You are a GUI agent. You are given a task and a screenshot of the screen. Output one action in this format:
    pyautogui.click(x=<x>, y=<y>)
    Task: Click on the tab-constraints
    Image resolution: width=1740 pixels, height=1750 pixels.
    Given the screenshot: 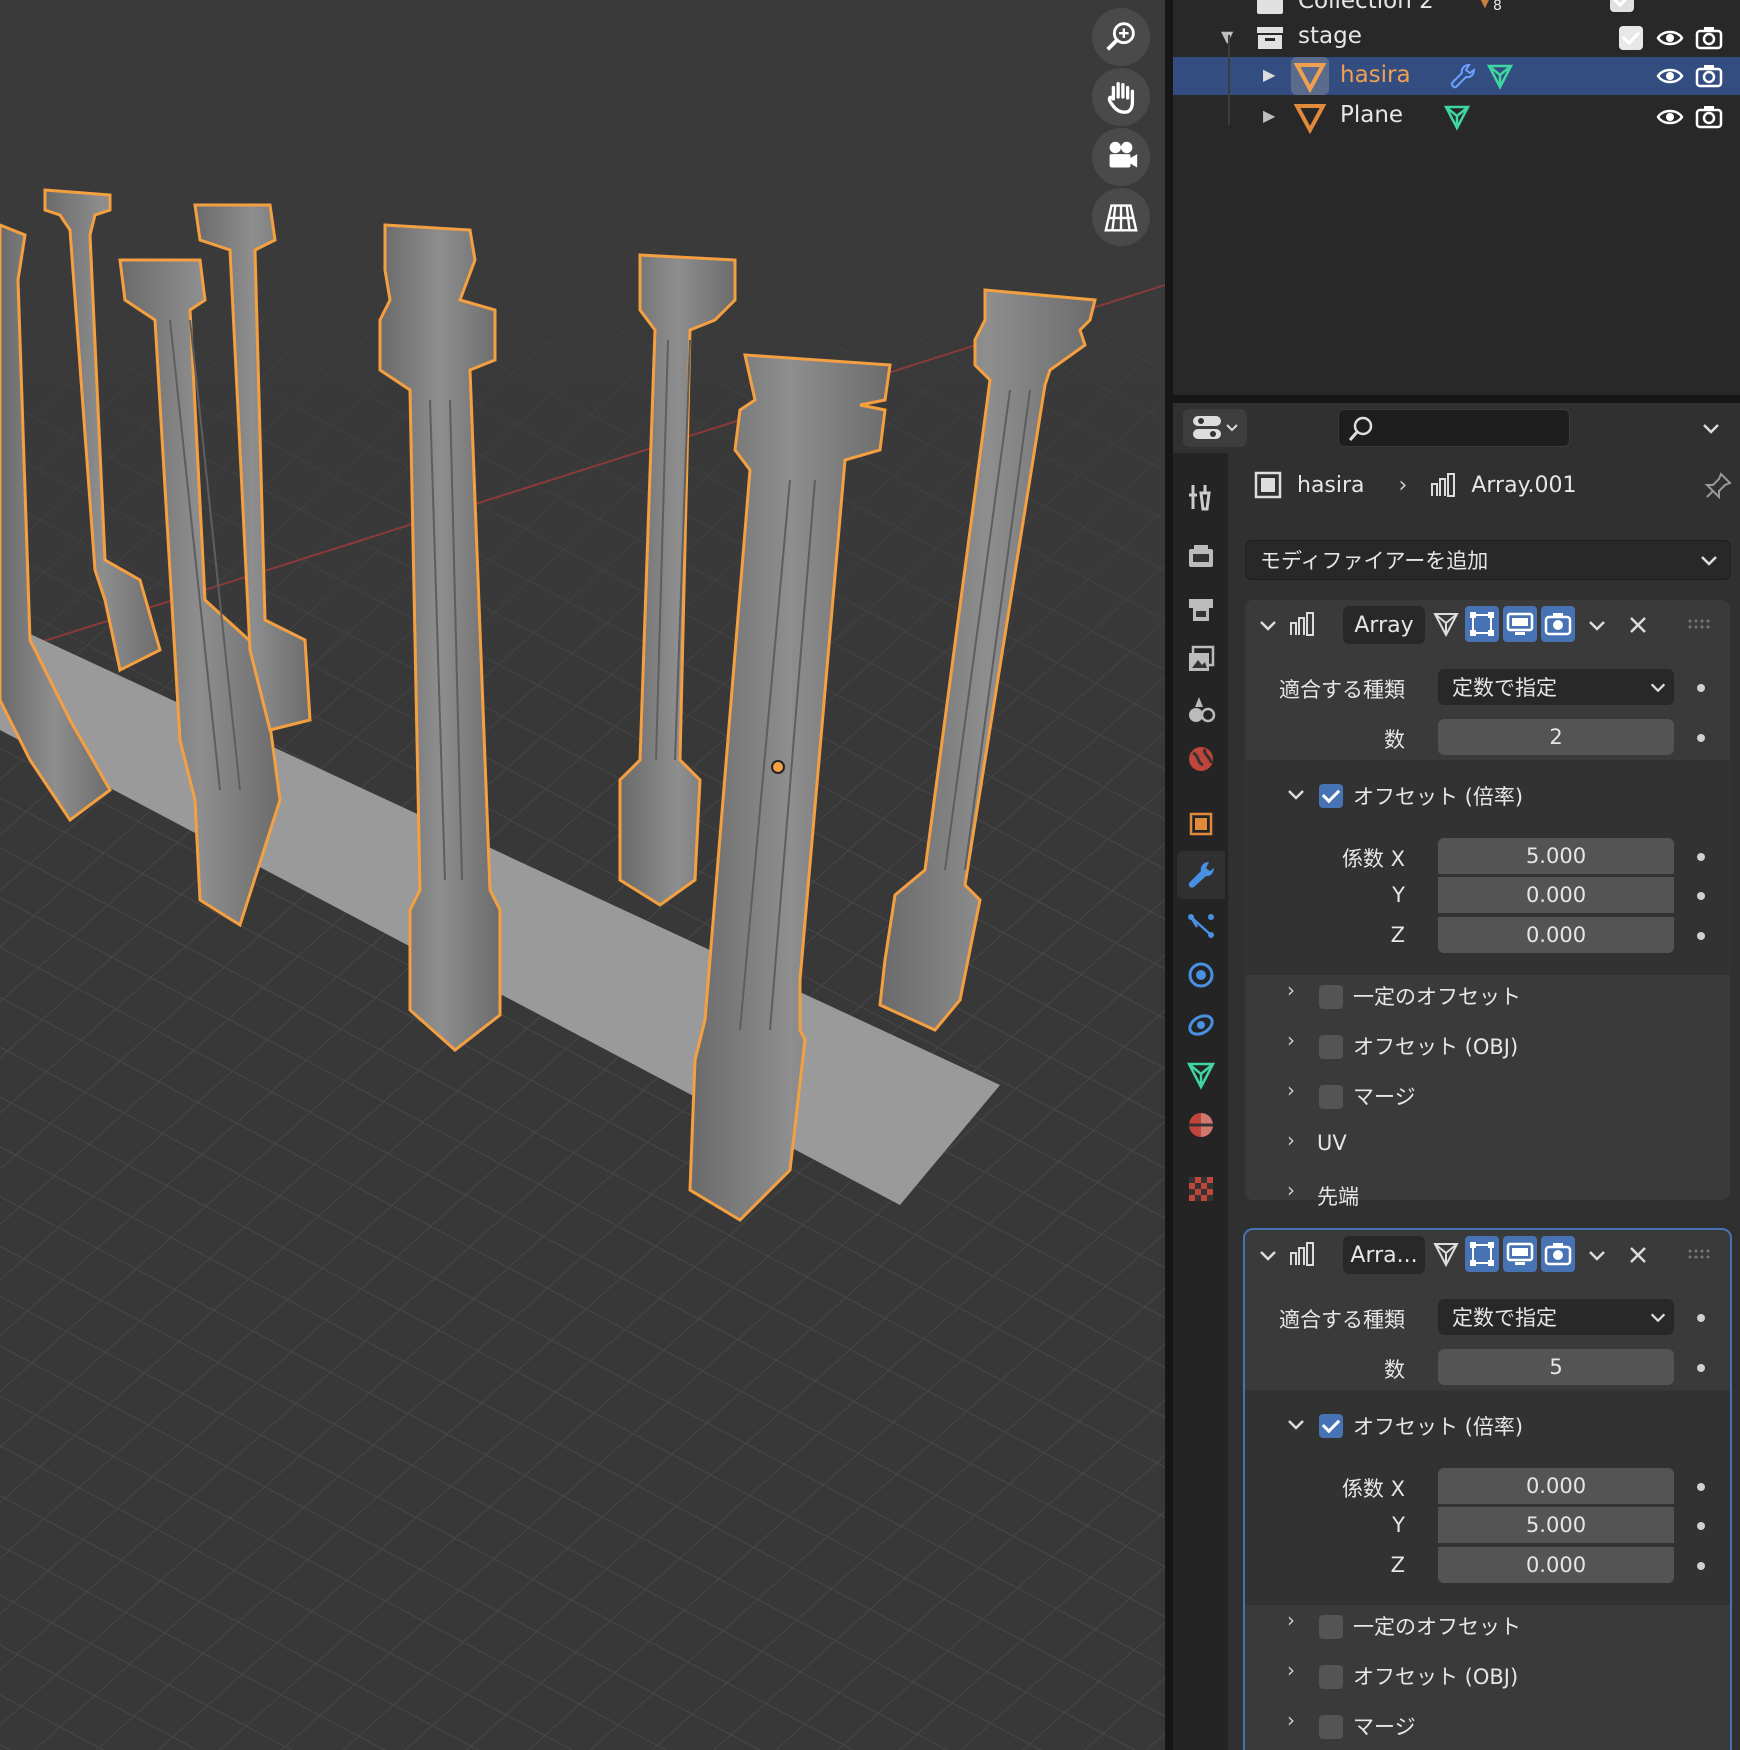 What is the action you would take?
    pyautogui.click(x=1201, y=1025)
    